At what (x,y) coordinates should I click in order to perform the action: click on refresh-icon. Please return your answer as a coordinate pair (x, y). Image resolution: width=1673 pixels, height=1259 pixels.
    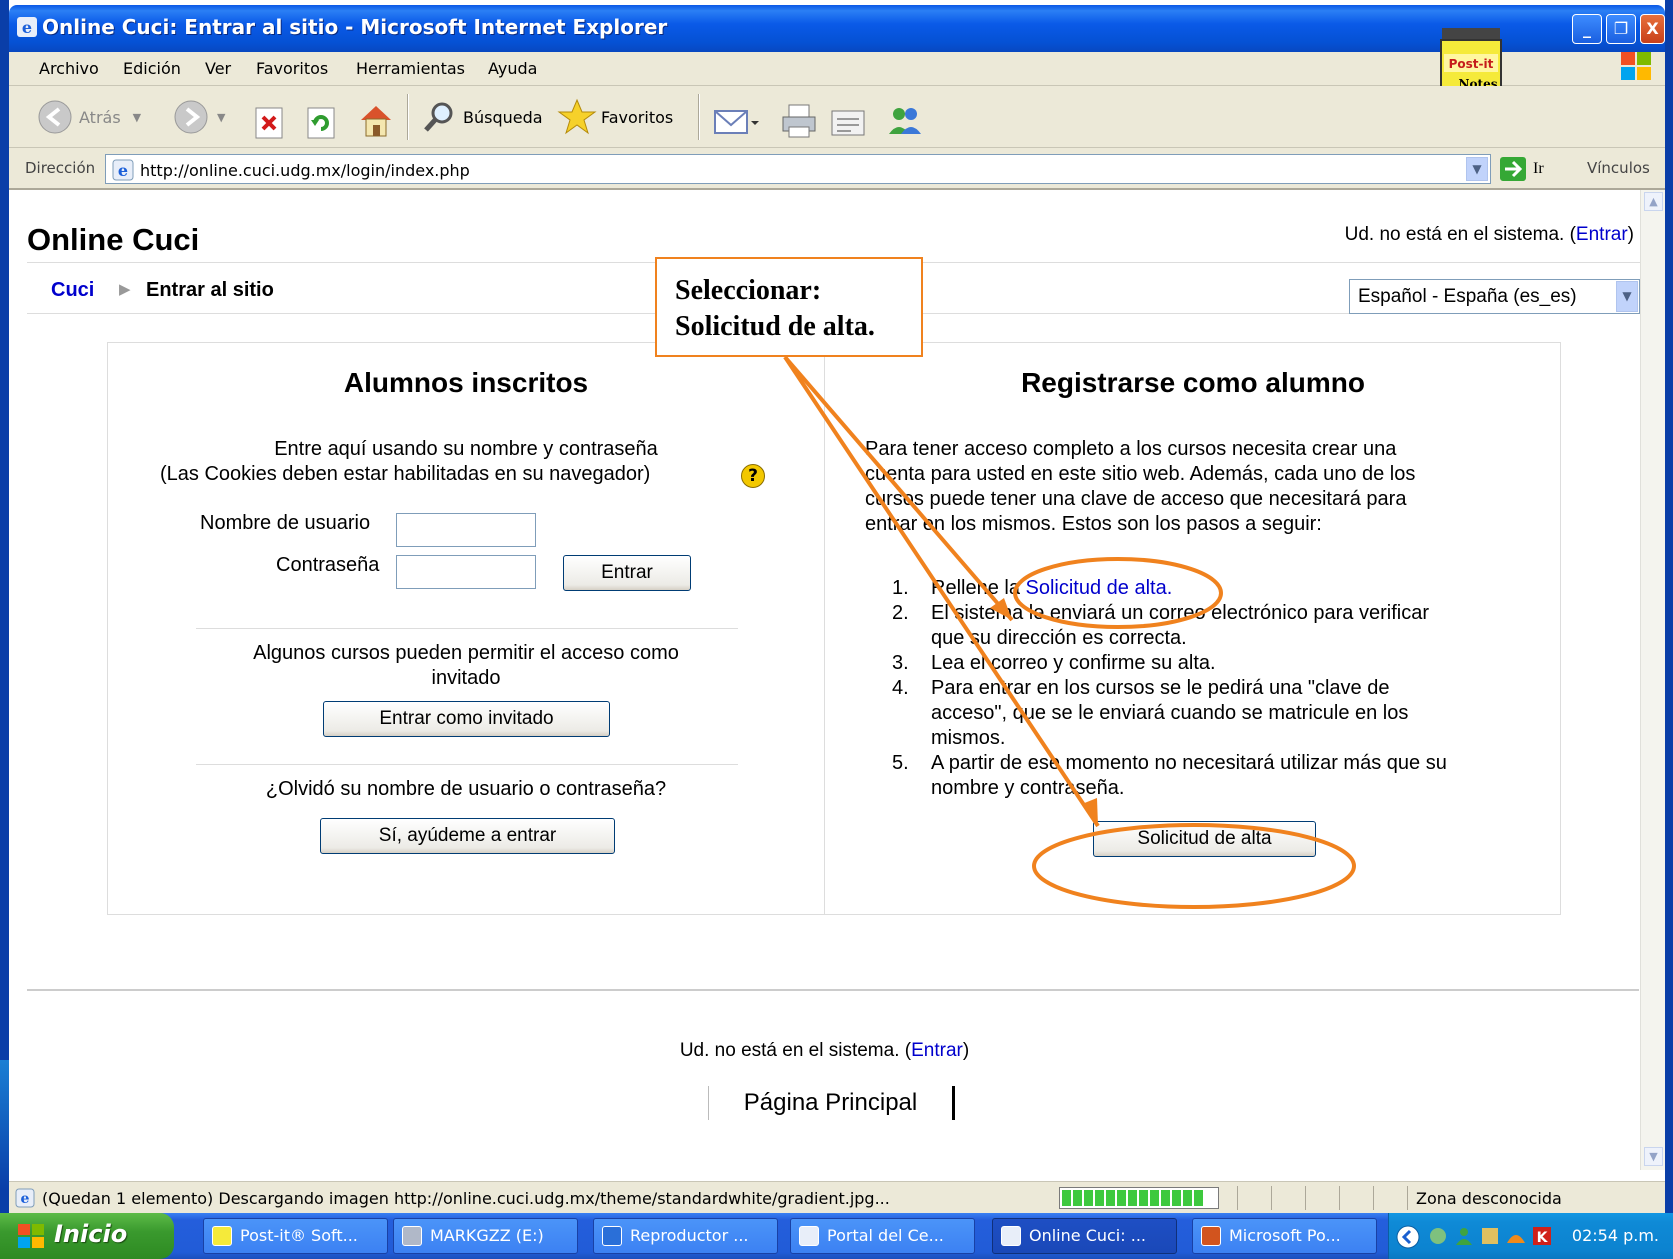
    Looking at the image, I should click on (321, 123).